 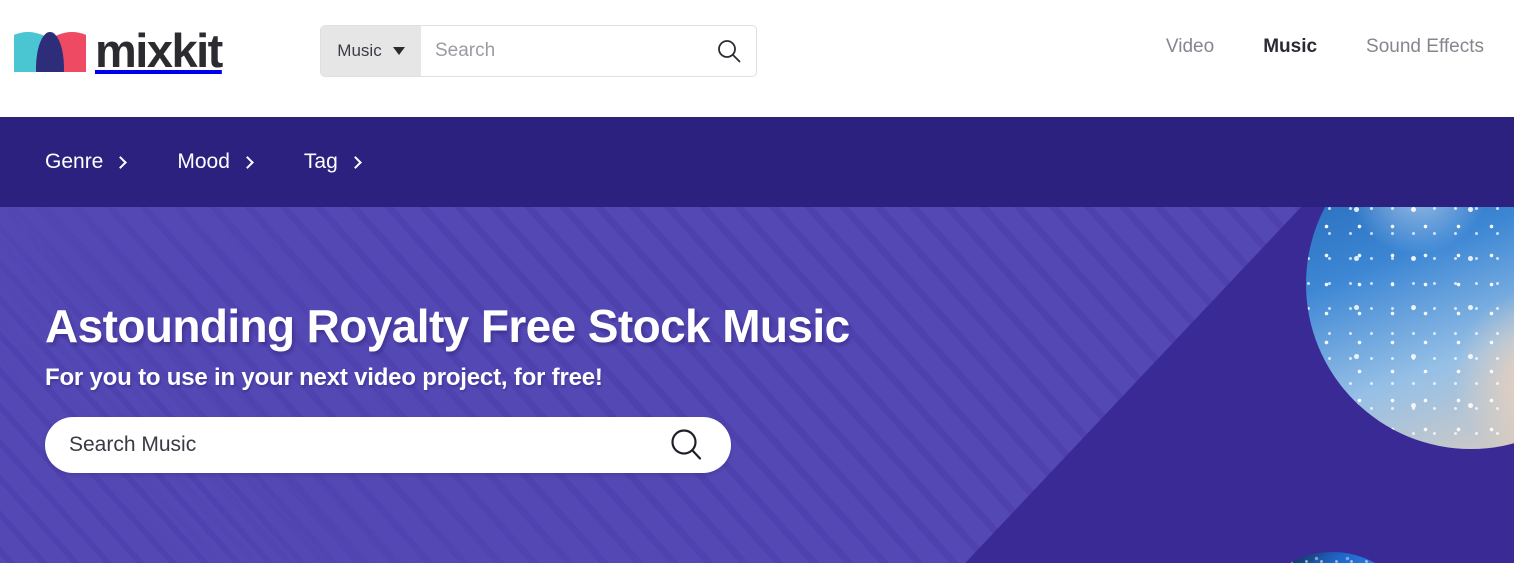 I want to click on header-search-submit-button, so click(x=729, y=51).